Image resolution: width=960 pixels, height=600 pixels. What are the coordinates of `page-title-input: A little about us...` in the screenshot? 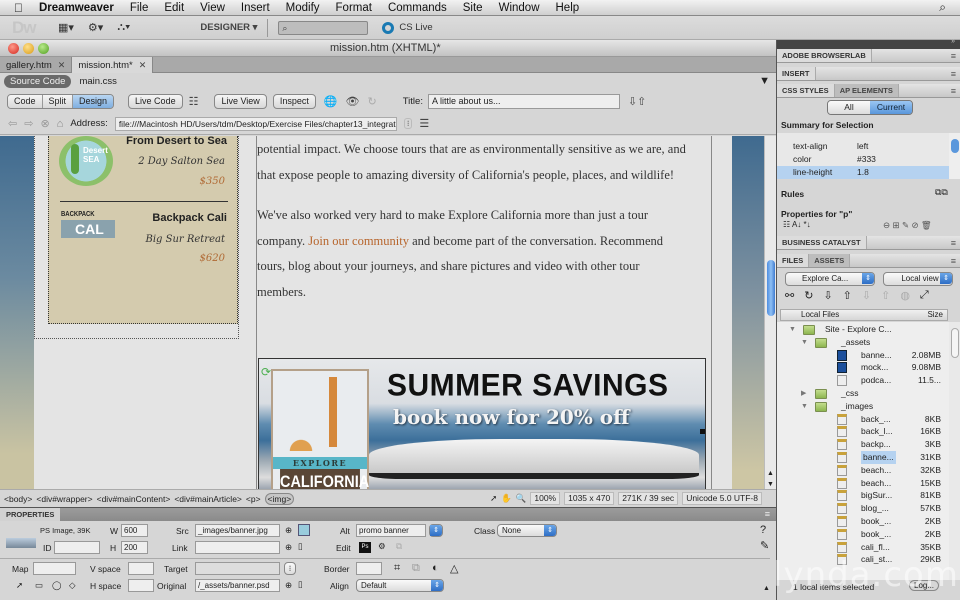 It's located at (523, 101).